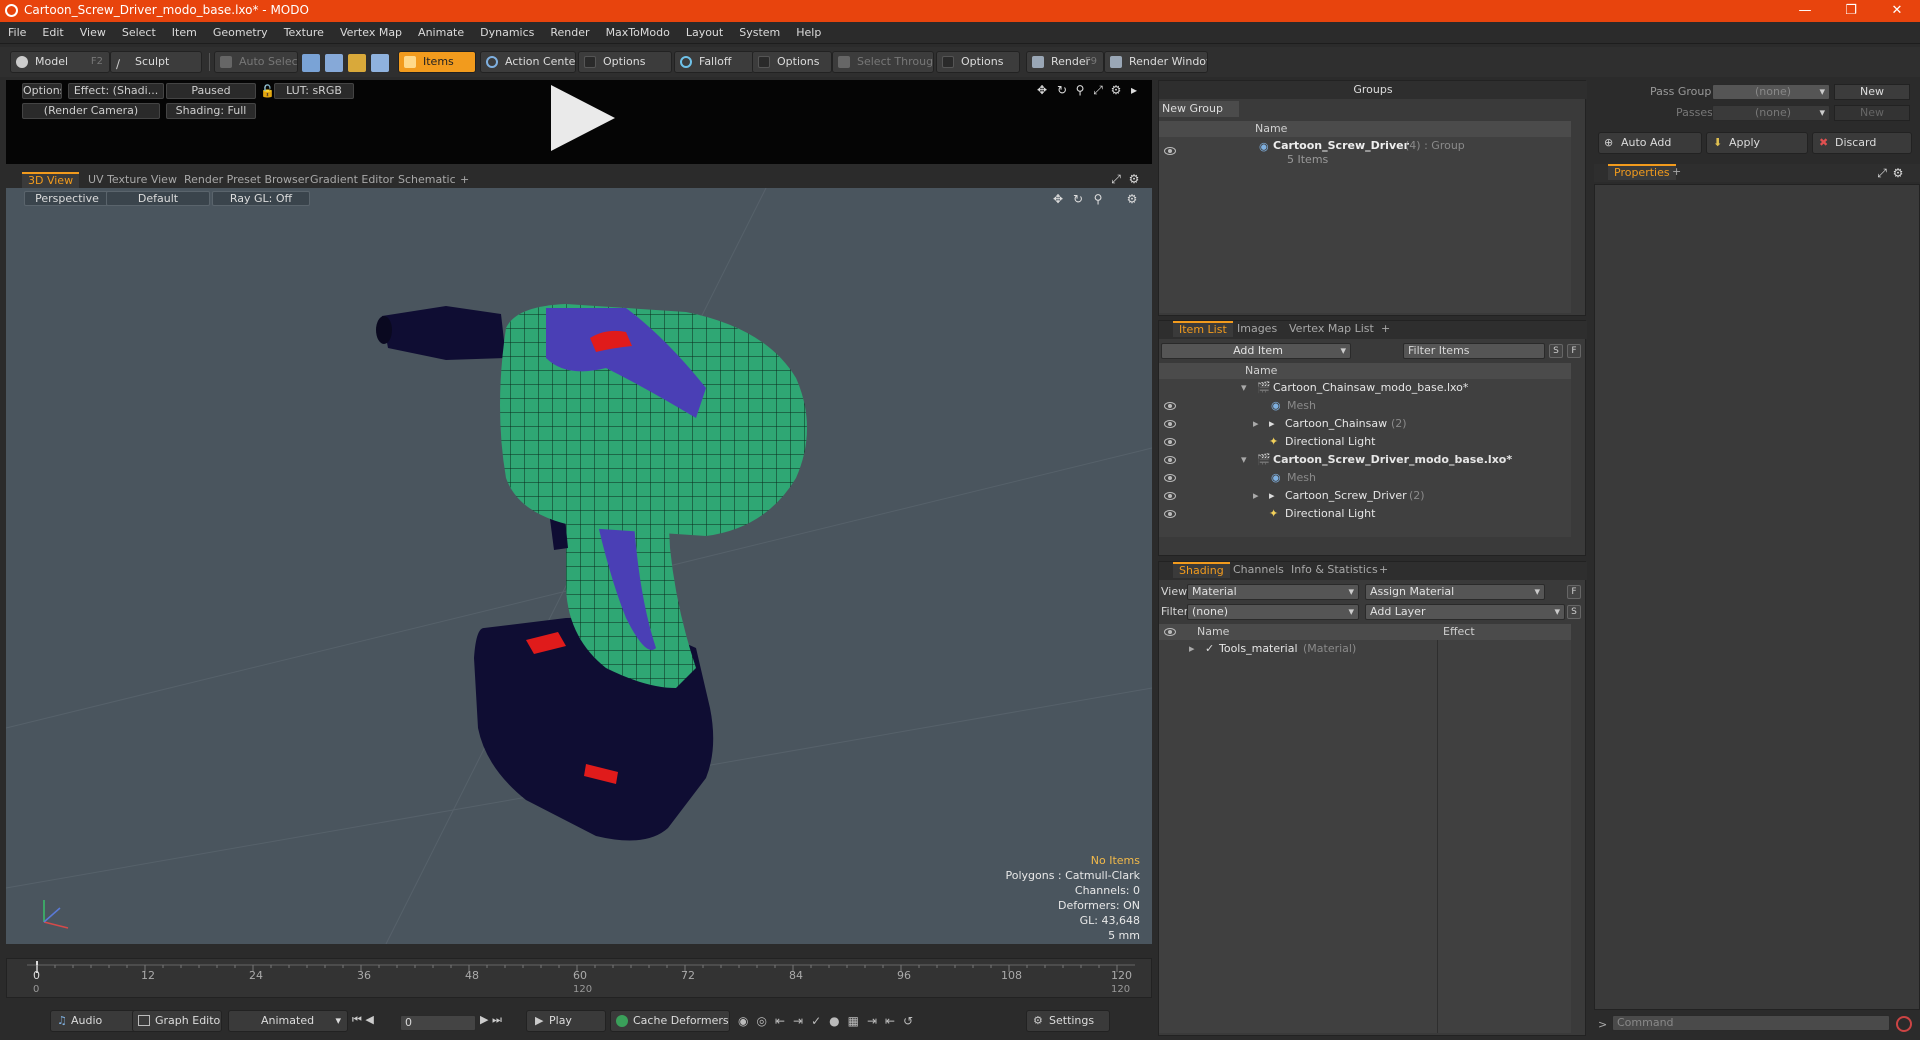 This screenshot has width=1920, height=1040. Describe the element at coordinates (369, 1019) in the screenshot. I see `step-back-icon: ◀` at that location.